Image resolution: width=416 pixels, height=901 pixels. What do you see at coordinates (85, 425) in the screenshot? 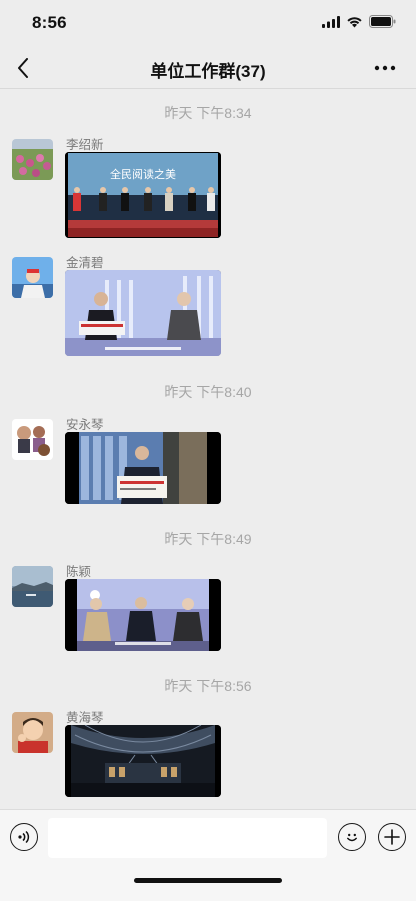
I see `sender-name: 安永琴` at bounding box center [85, 425].